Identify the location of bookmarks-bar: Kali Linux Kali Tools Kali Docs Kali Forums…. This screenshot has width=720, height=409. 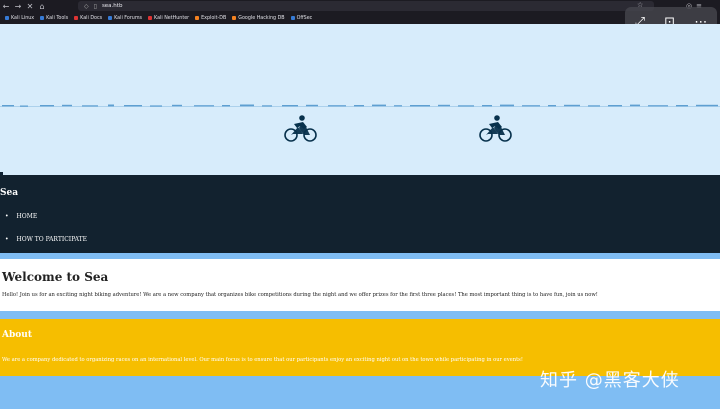
(156, 18).